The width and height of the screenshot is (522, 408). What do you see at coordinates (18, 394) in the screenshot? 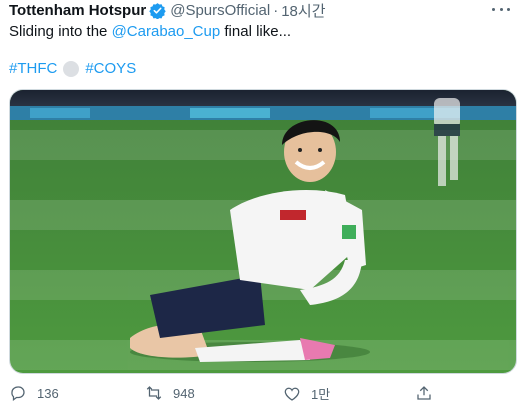
I see `reply-icon` at bounding box center [18, 394].